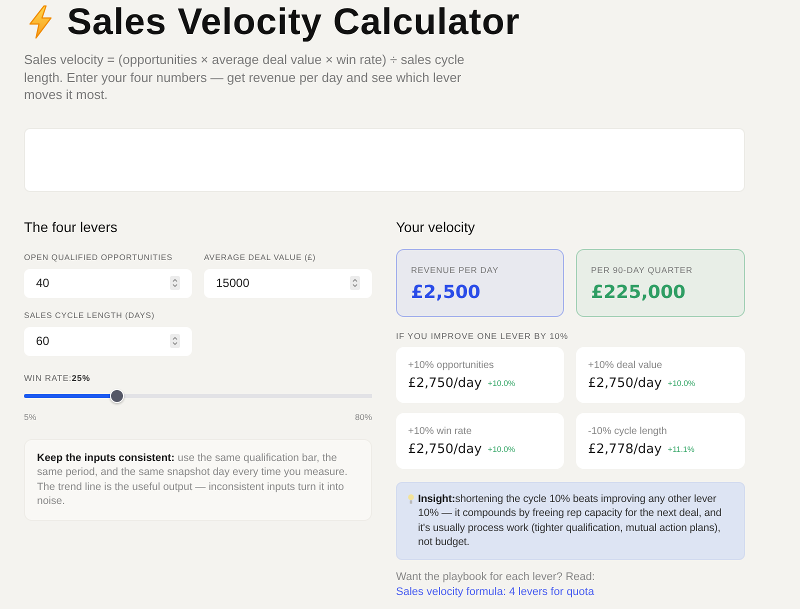 The height and width of the screenshot is (609, 800). What do you see at coordinates (108, 283) in the screenshot?
I see `number-input: 40` at bounding box center [108, 283].